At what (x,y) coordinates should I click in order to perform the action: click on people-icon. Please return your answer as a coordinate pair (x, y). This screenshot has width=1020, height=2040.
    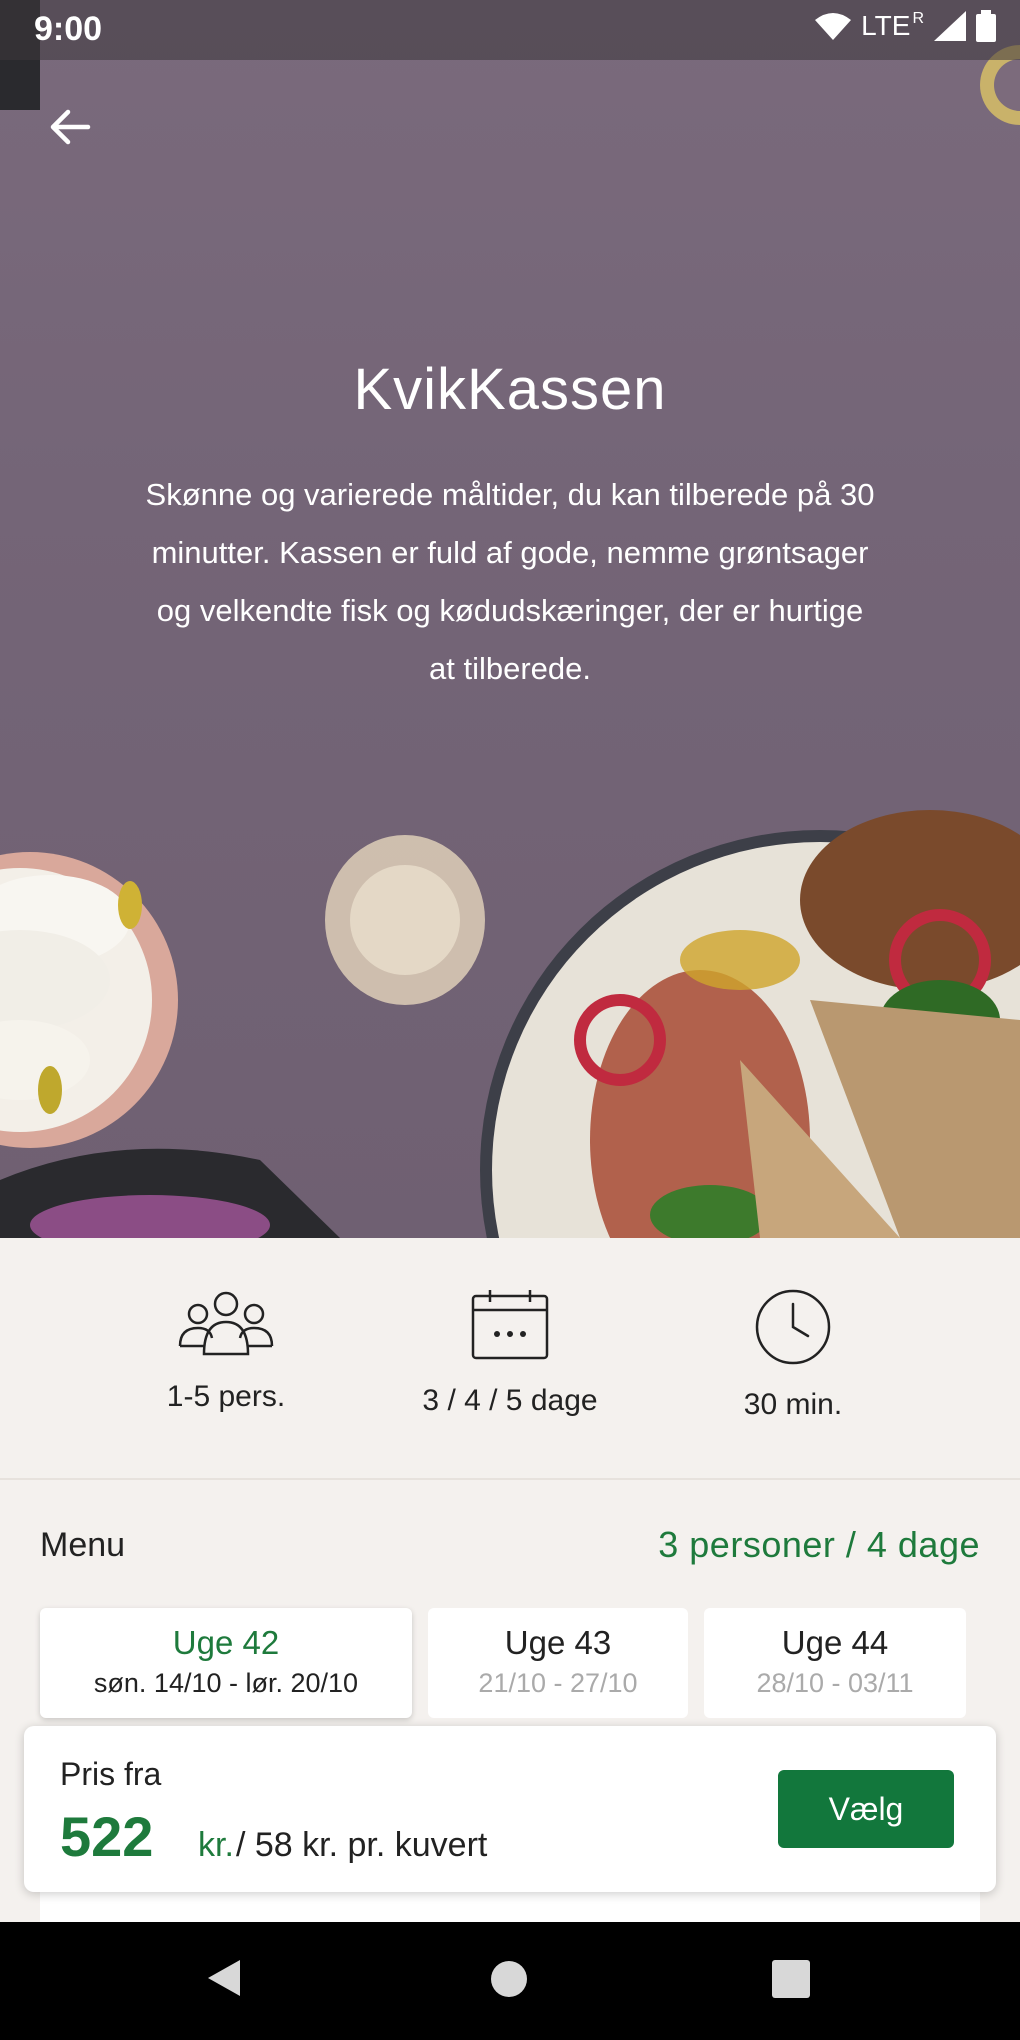
    Looking at the image, I should click on (226, 1323).